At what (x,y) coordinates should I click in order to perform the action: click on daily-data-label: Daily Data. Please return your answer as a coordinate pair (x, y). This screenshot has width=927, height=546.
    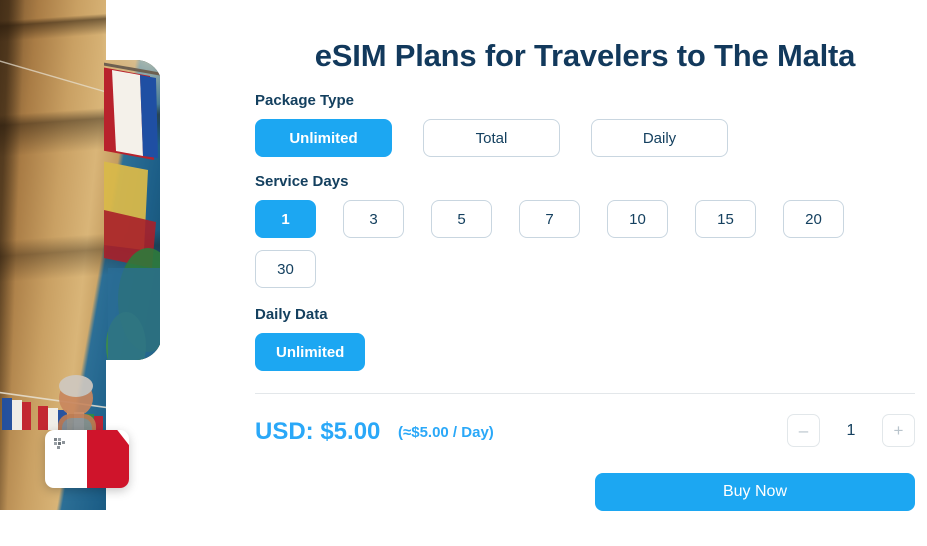
    Looking at the image, I should click on (291, 314).